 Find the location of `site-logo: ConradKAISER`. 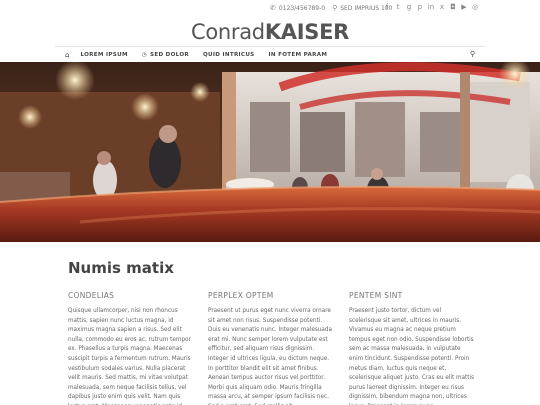

site-logo: ConradKAISER is located at coordinates (270, 32).